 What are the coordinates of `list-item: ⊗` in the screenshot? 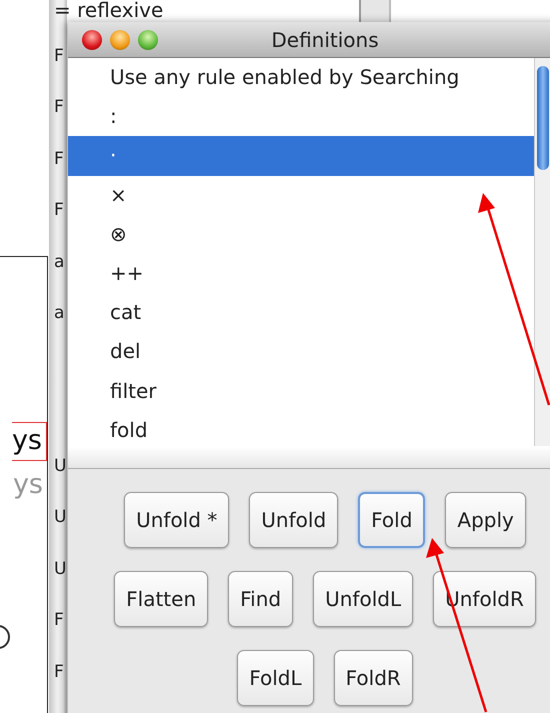 It's located at (301, 234).